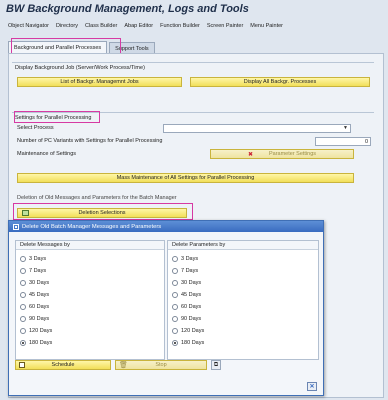 The image size is (388, 400). Describe the element at coordinates (99, 82) in the screenshot. I see `list-jobs-button: List of Backgr. Managemnt Jobs` at that location.